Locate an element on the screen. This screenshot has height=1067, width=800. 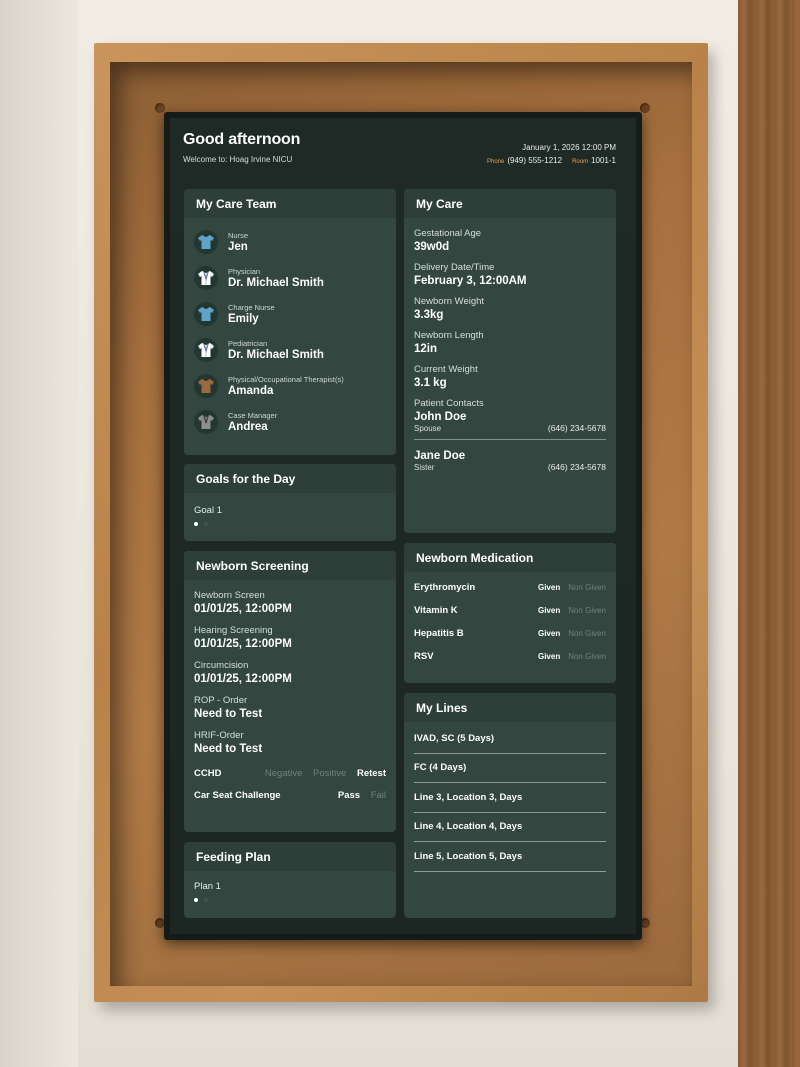
medication-name: Hepatitis B is located at coordinates (439, 633).